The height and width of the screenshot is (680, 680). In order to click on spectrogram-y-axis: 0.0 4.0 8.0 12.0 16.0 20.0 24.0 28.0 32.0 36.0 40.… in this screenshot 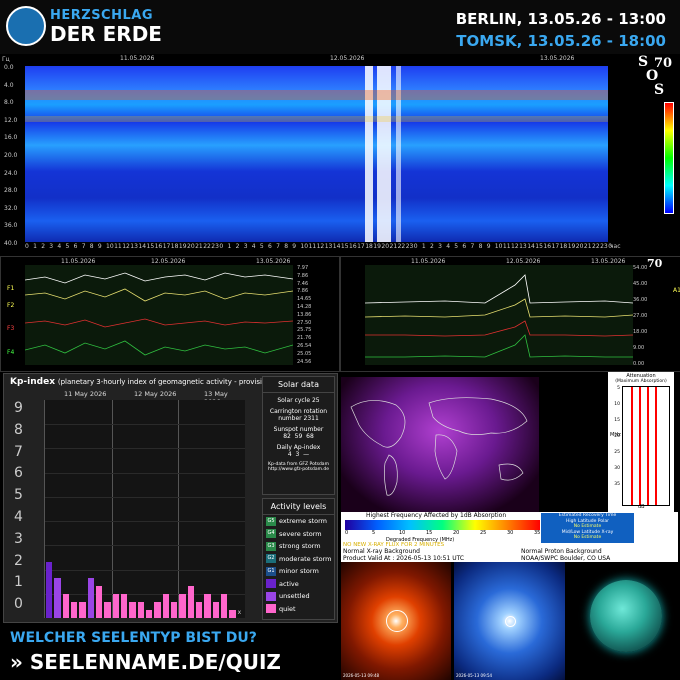, I will do `click(14, 155)`.